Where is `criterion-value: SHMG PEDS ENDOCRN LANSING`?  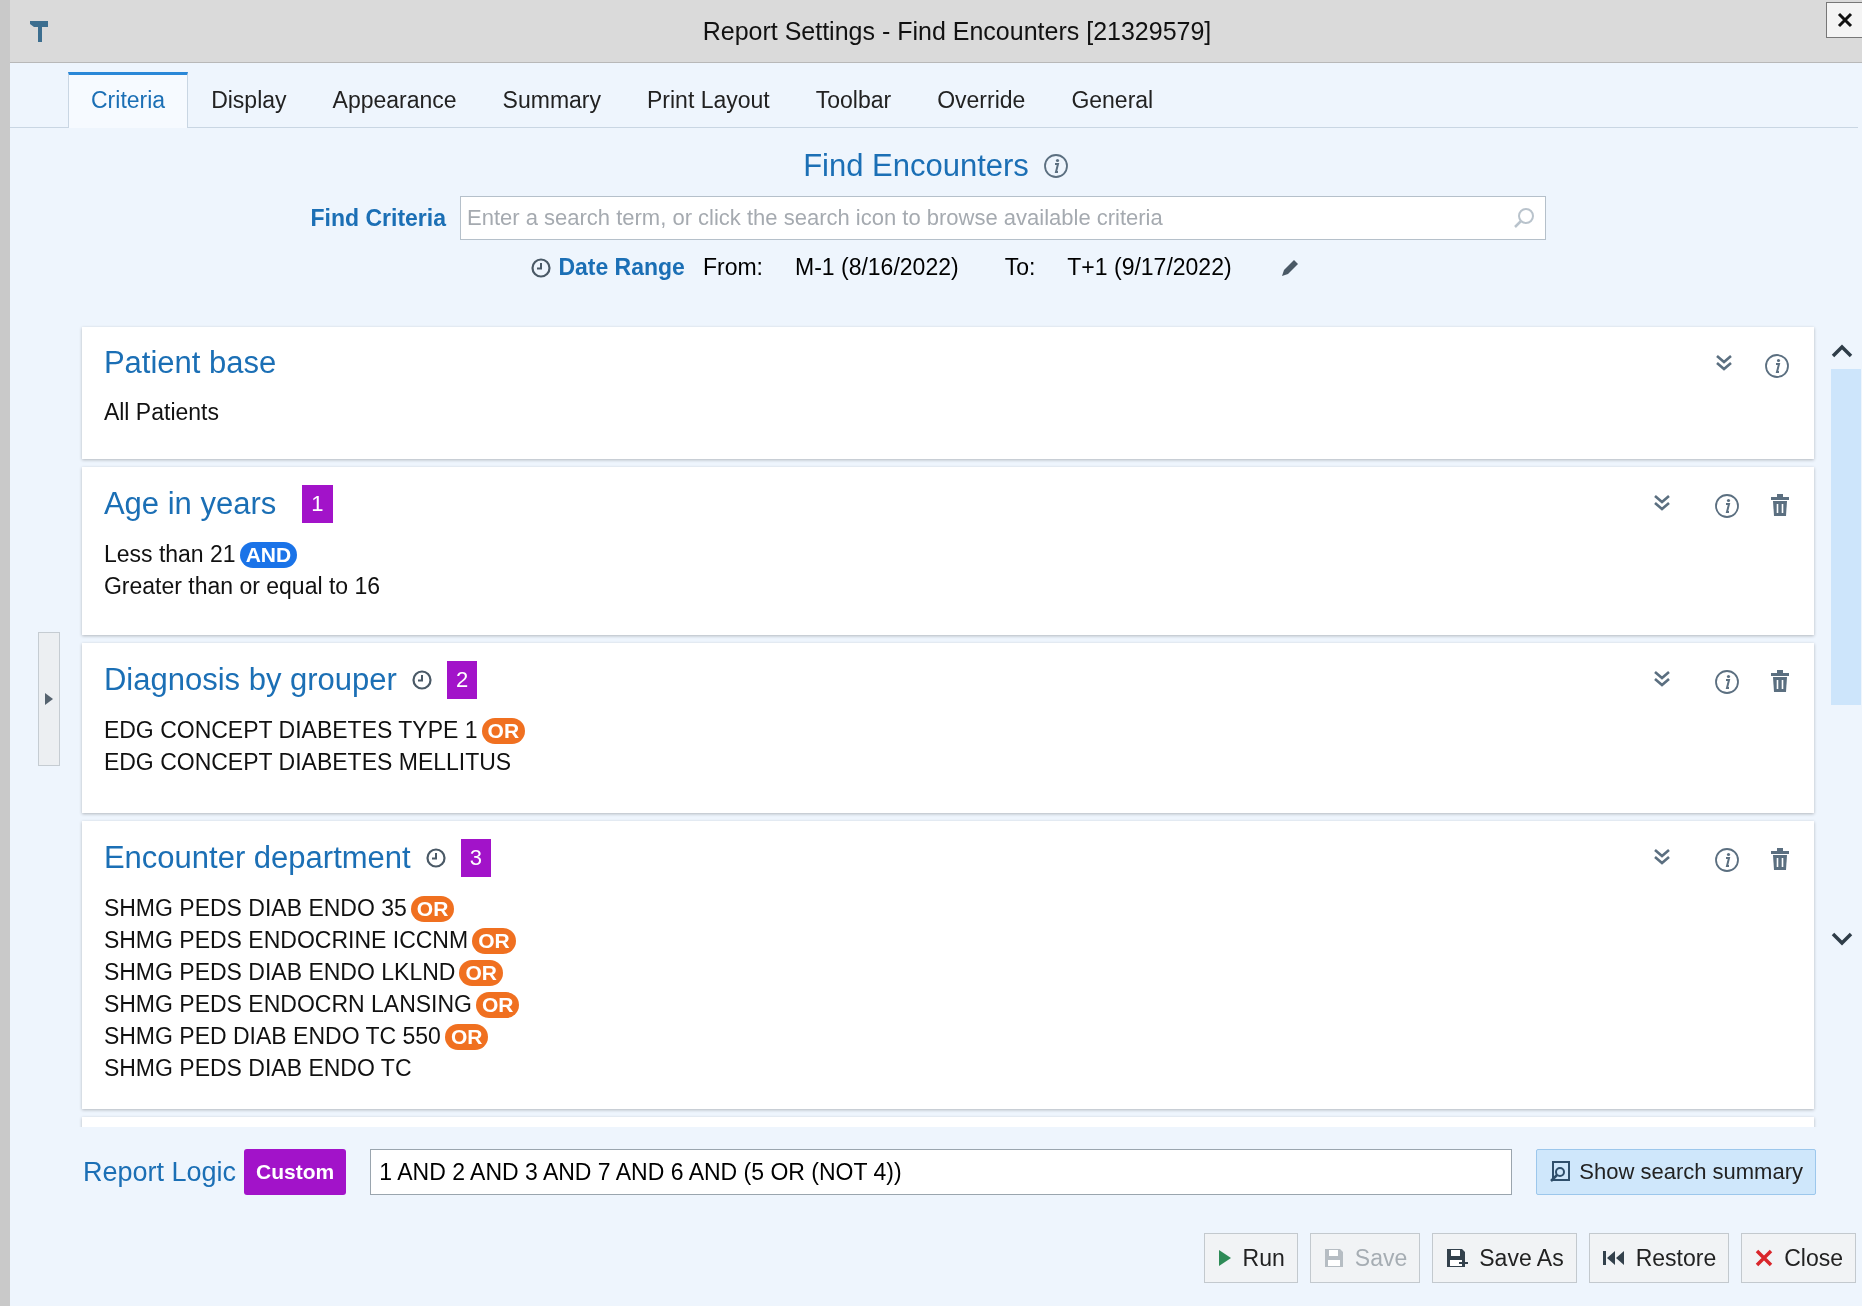 criterion-value: SHMG PEDS ENDOCRN LANSING is located at coordinates (287, 1004).